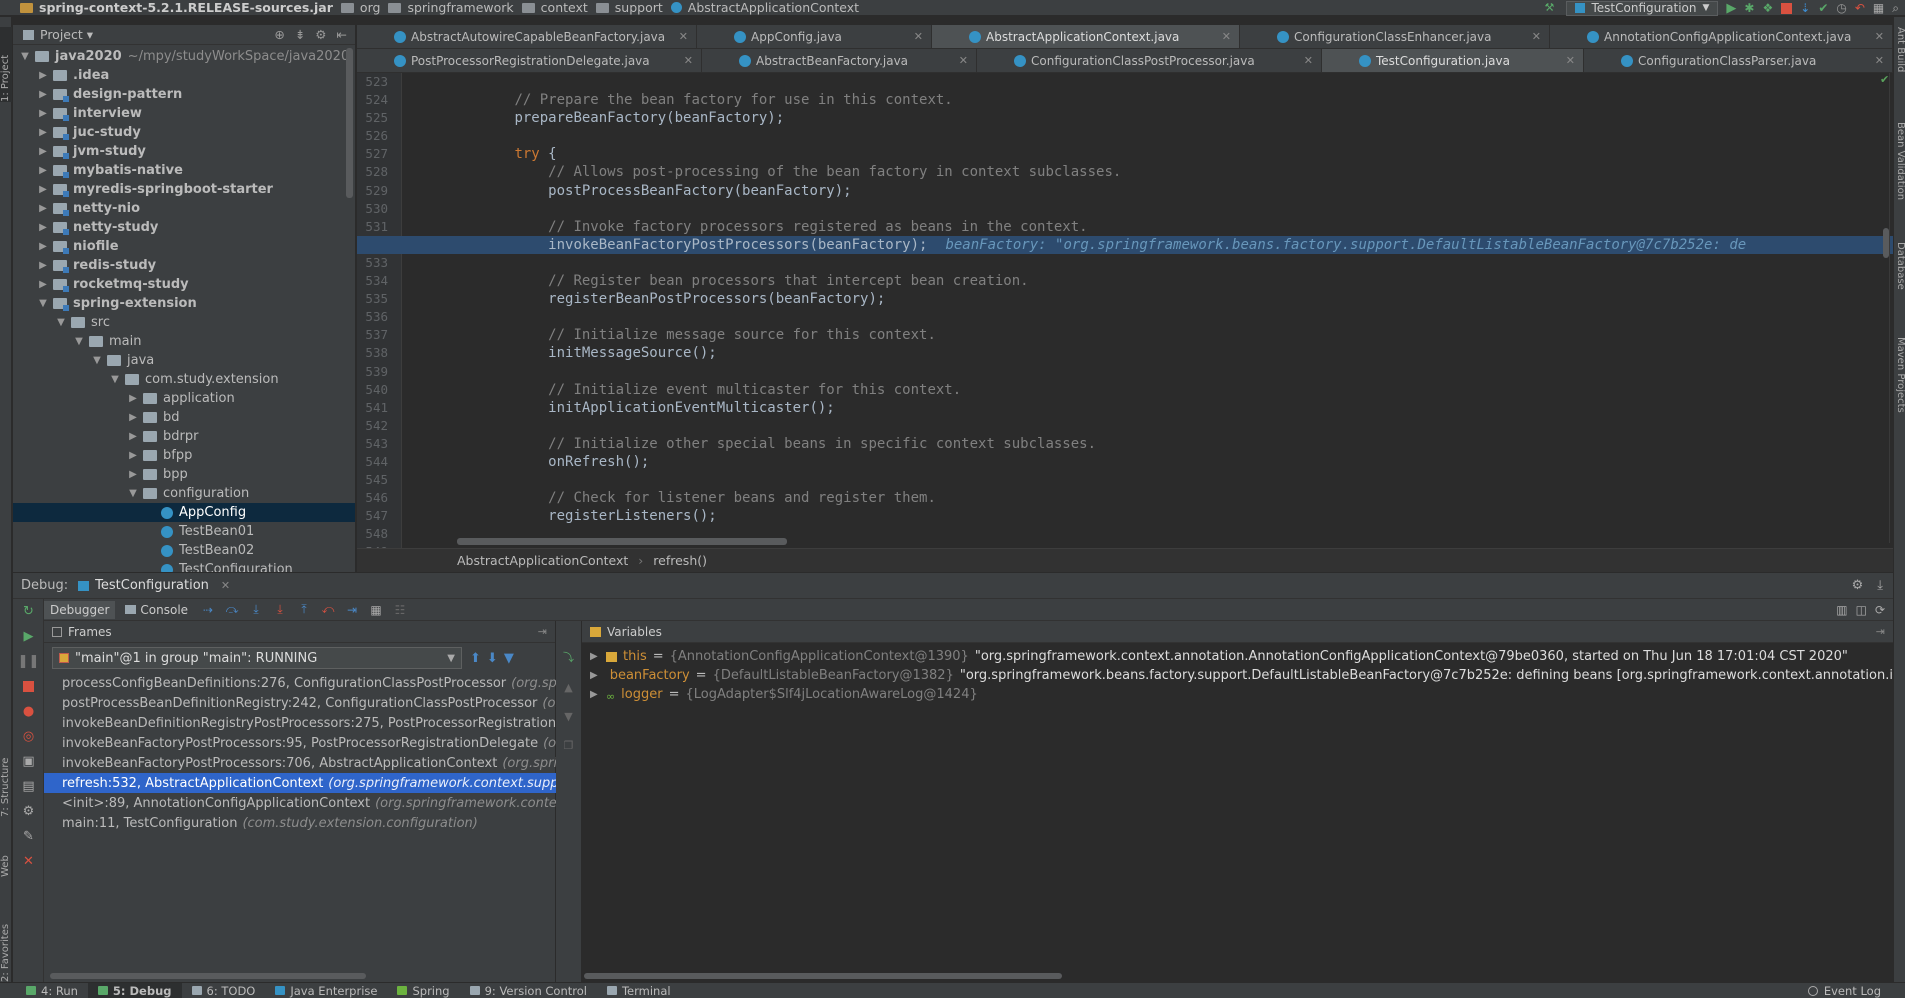  Describe the element at coordinates (184, 474) in the screenshot. I see `tree-item: ▶ bpp` at that location.